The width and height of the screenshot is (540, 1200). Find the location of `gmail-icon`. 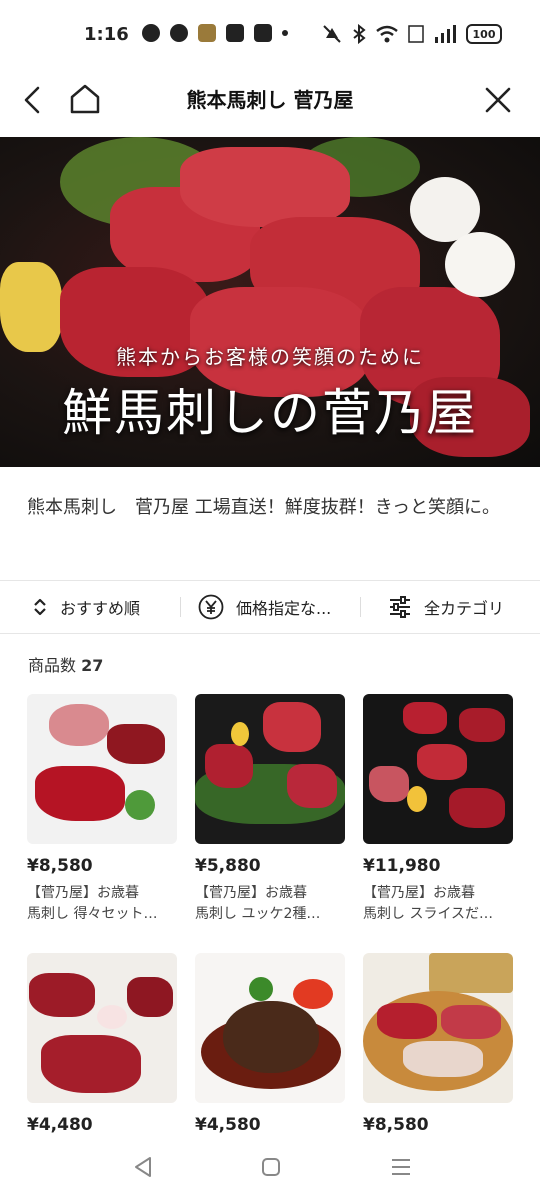

gmail-icon is located at coordinates (235, 33).